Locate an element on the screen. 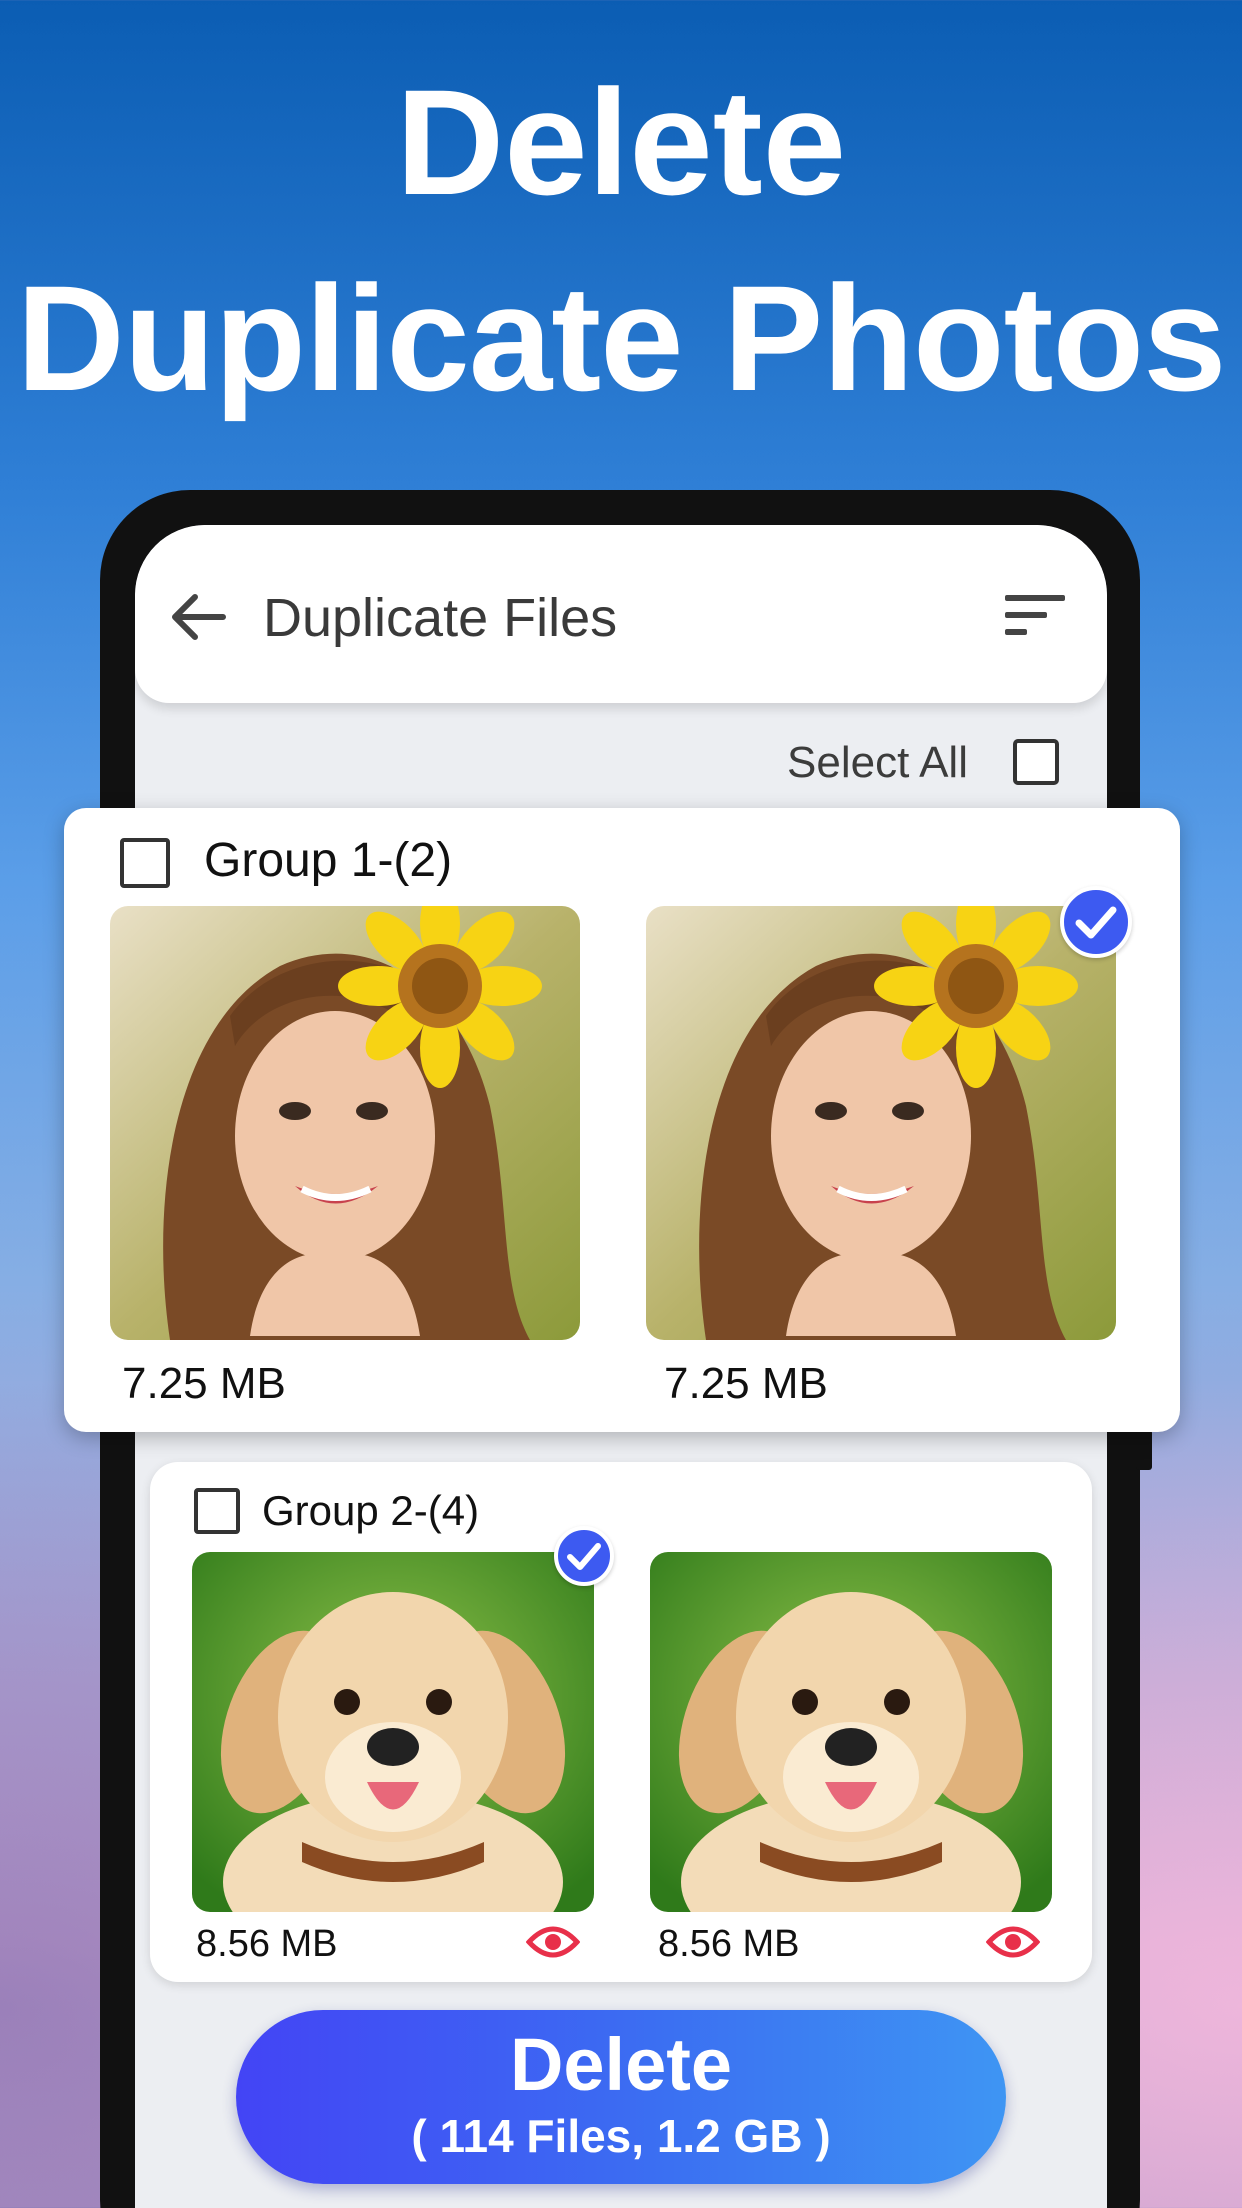  select-all-label: Select All is located at coordinates (877, 762).